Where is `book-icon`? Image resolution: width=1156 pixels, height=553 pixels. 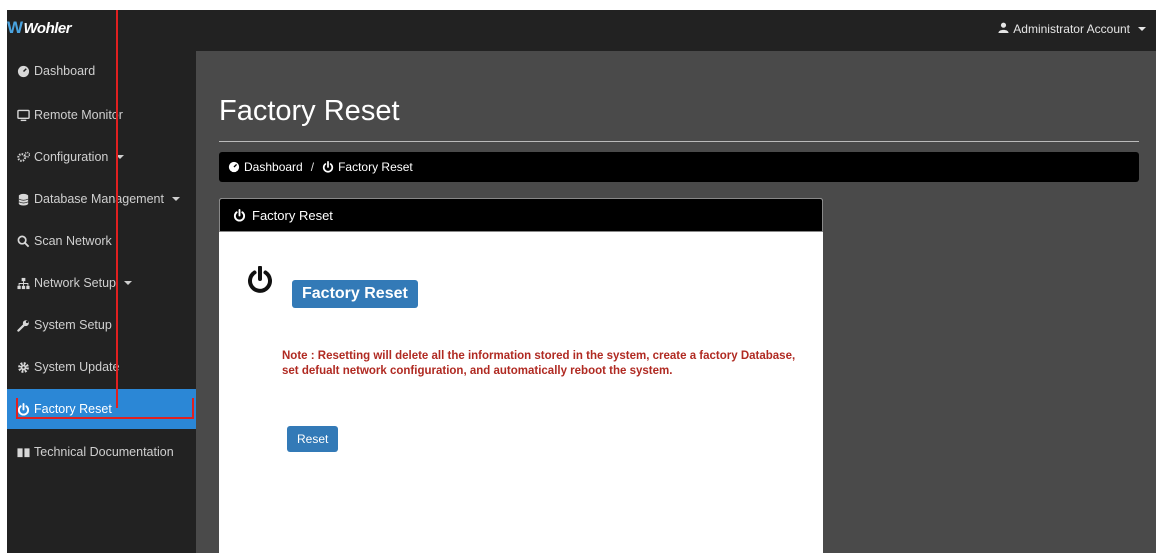
book-icon is located at coordinates (23, 452).